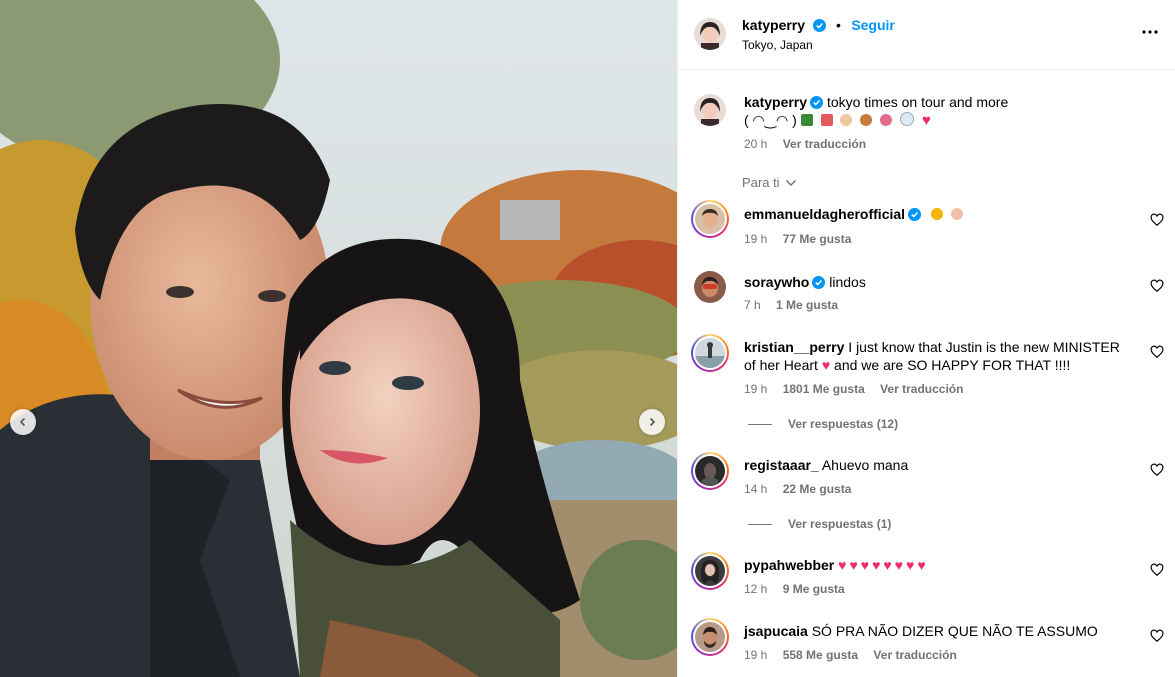  What do you see at coordinates (817, 489) in the screenshot?
I see `comment-likes: 22 Me gusta` at bounding box center [817, 489].